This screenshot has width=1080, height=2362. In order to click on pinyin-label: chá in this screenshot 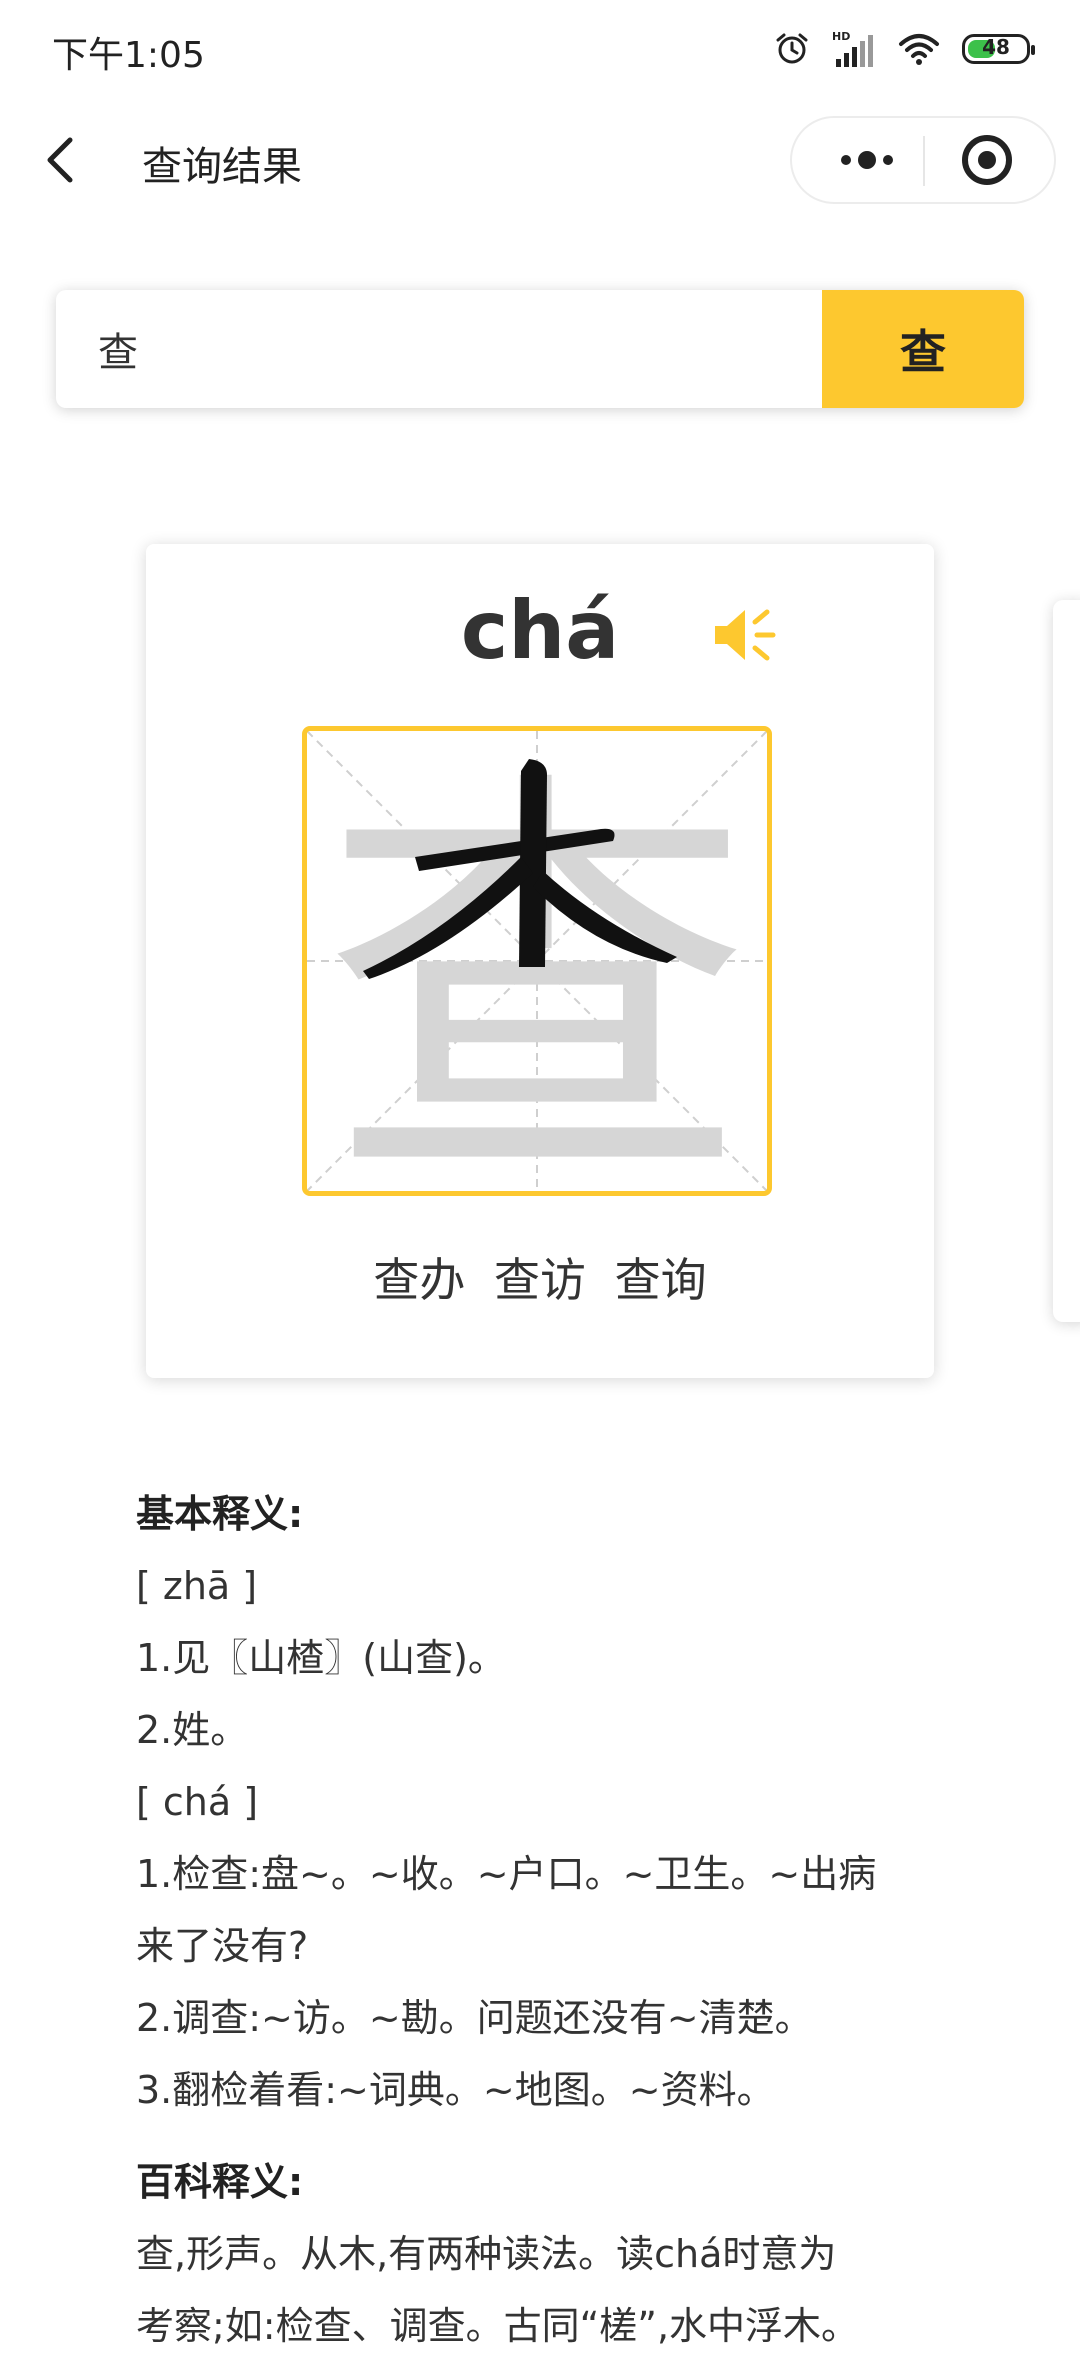, I will do `click(540, 630)`.